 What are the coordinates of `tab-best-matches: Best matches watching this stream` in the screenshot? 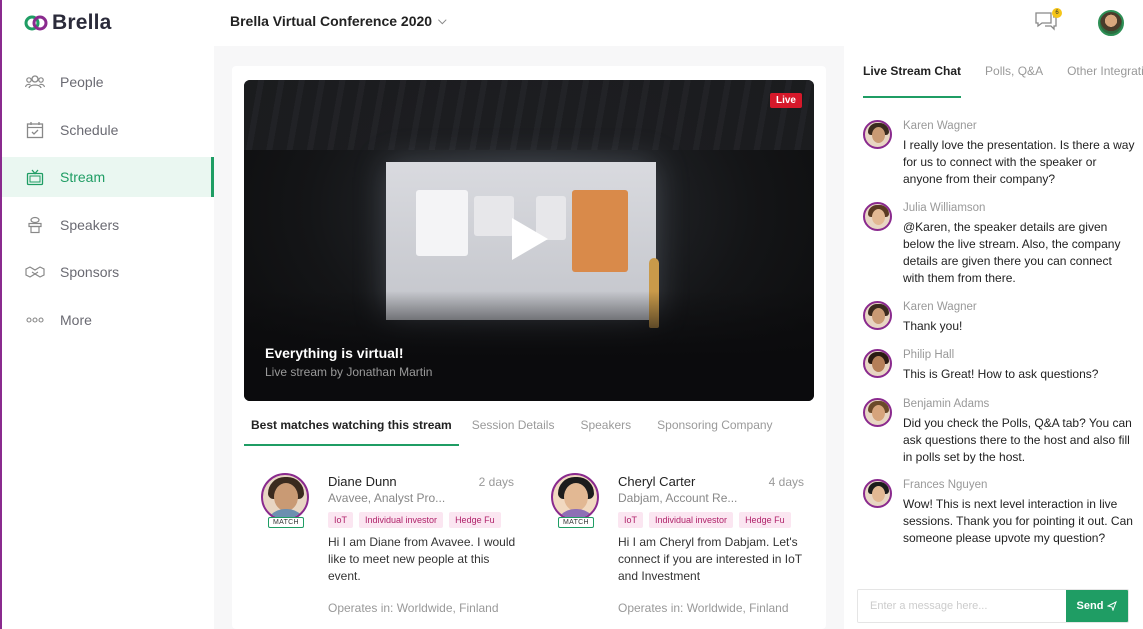 It's located at (351, 429).